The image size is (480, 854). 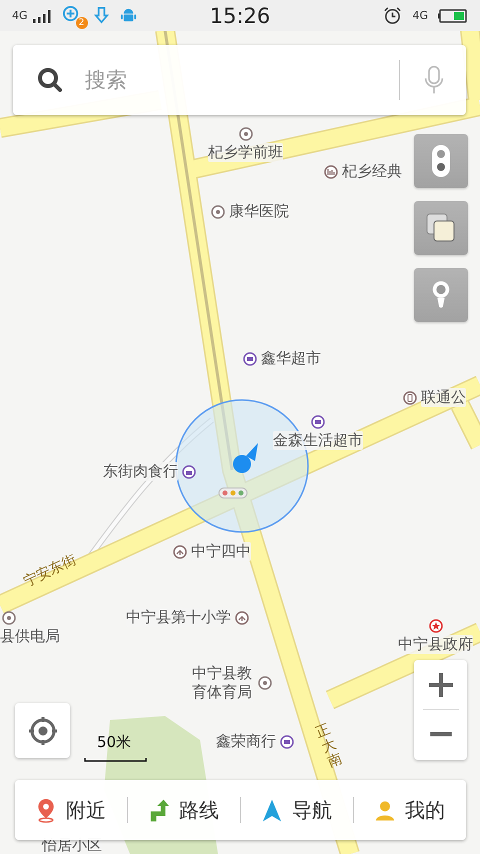 What do you see at coordinates (240, 16) in the screenshot?
I see `clock-time: 15:26` at bounding box center [240, 16].